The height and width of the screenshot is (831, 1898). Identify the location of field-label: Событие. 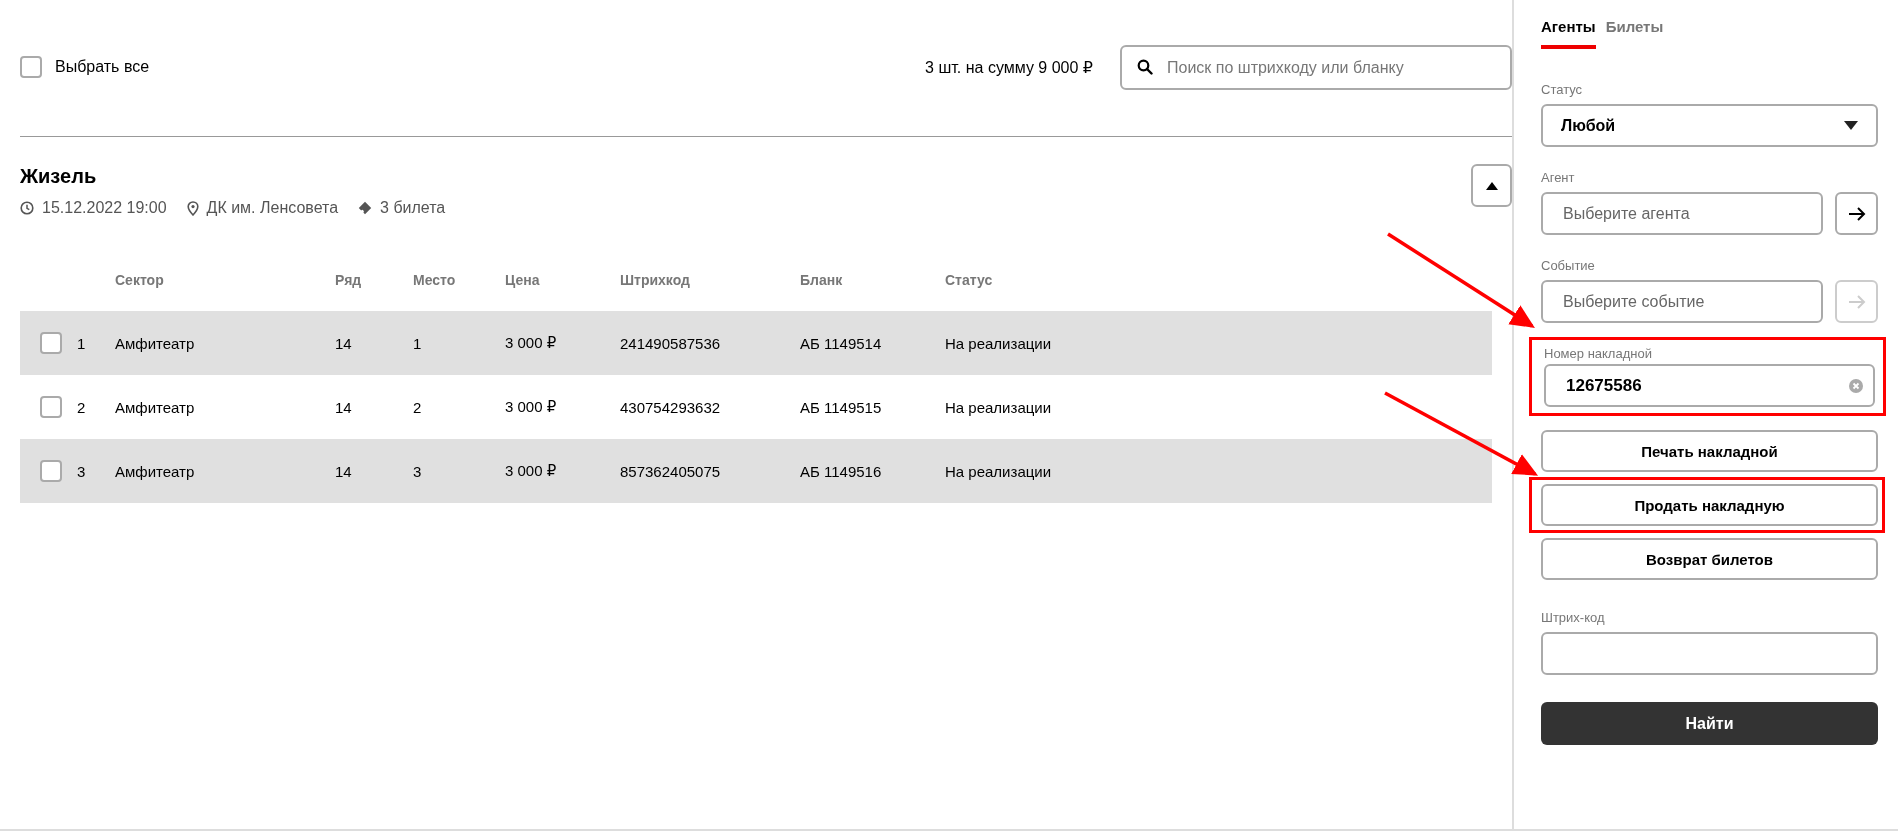
(1568, 265).